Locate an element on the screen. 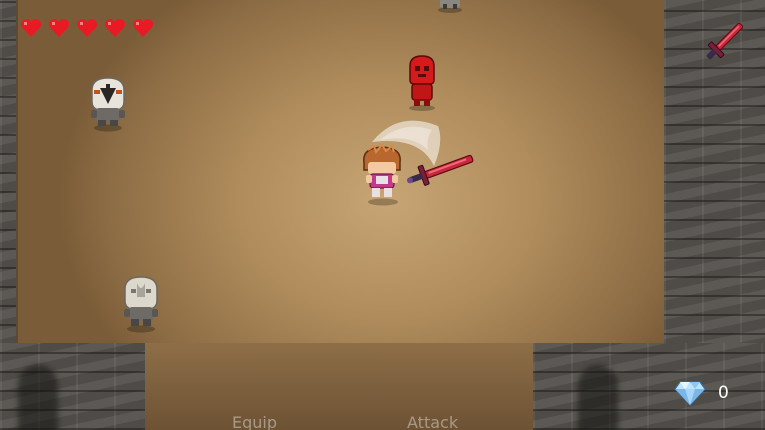 Image resolution: width=765 pixels, height=430 pixels. red-imp-enemy is located at coordinates (422, 83).